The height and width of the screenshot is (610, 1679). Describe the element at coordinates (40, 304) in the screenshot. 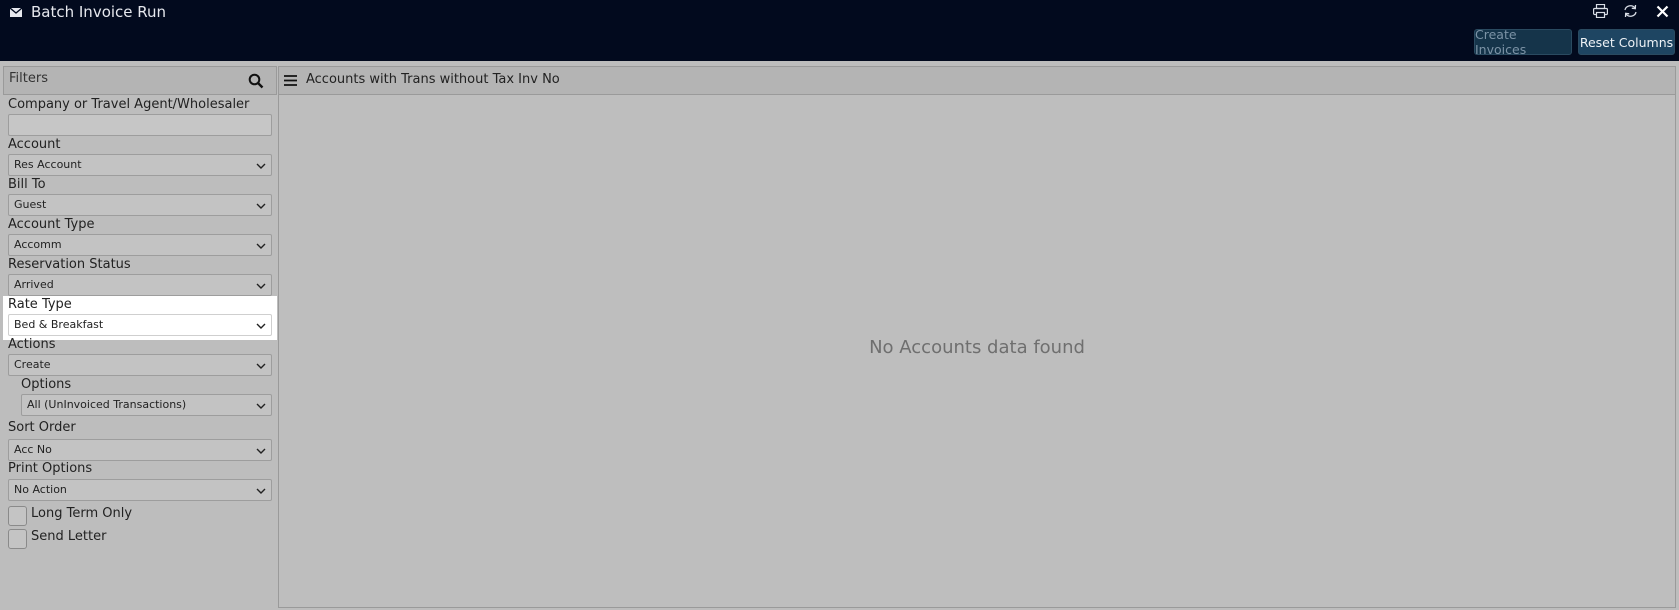

I see `rate-type-label: Rate Type` at that location.